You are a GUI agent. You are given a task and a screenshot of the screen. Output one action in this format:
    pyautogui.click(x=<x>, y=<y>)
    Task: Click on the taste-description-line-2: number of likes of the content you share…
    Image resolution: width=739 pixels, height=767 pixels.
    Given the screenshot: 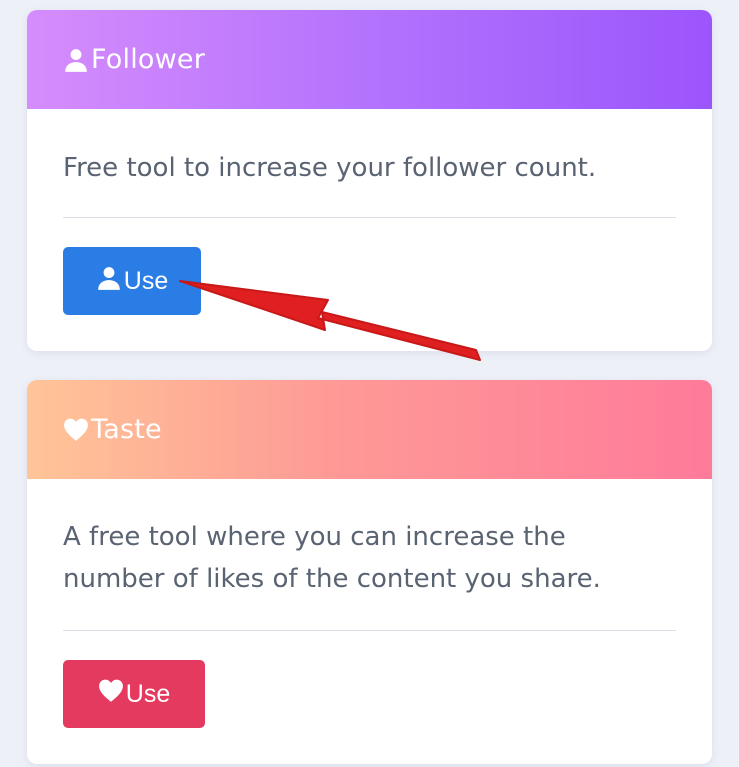 What is the action you would take?
    pyautogui.click(x=332, y=579)
    